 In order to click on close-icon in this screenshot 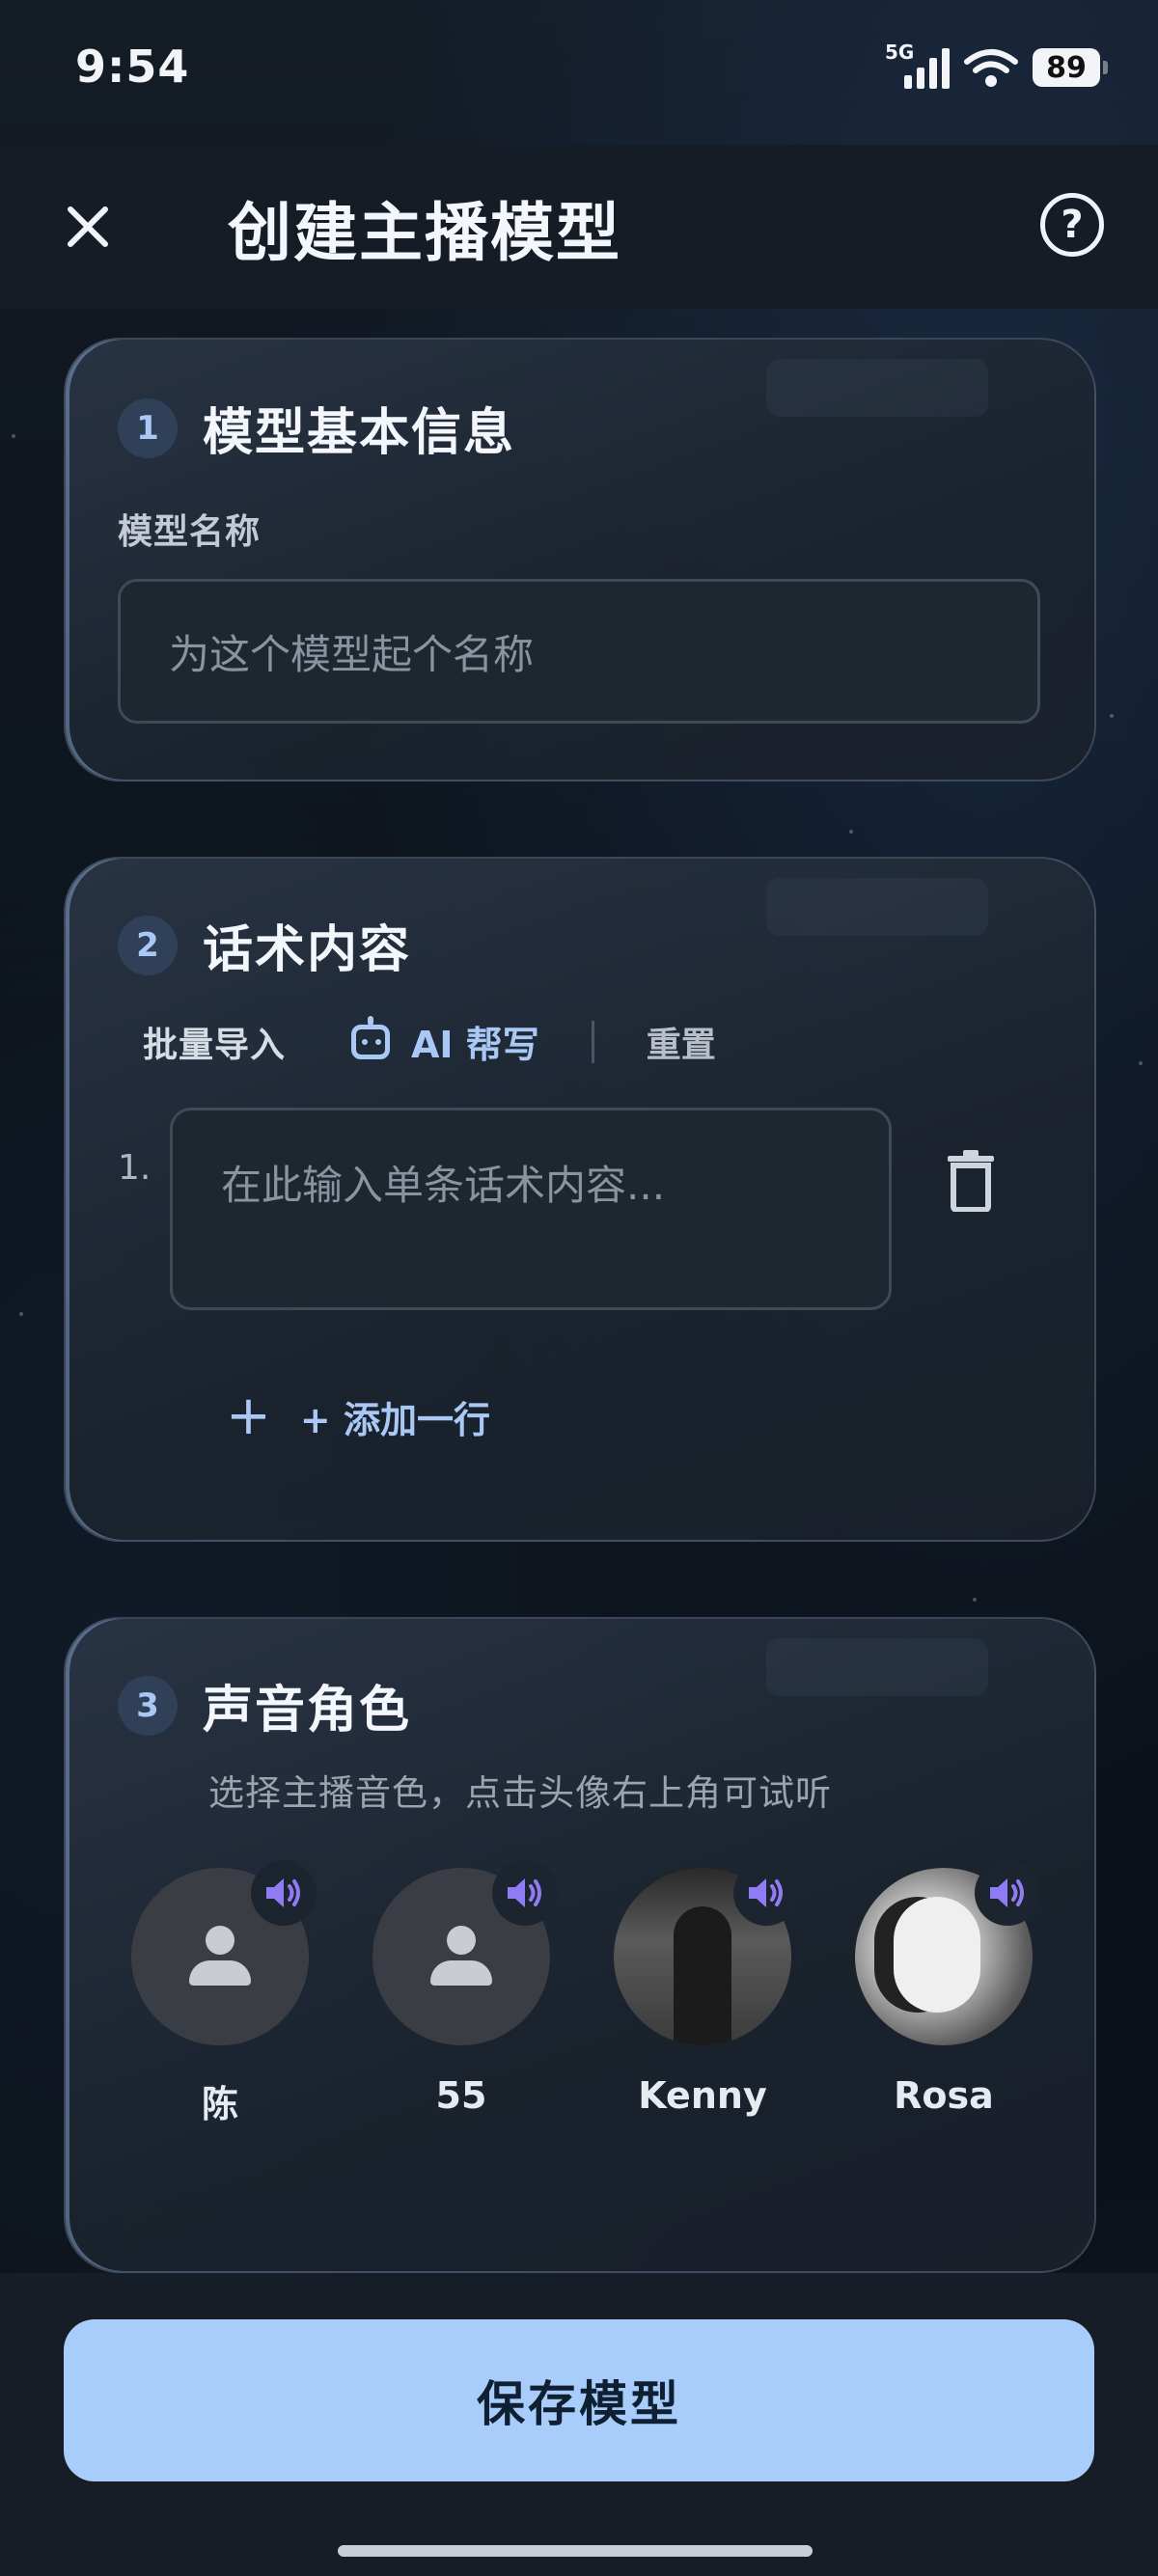, I will do `click(88, 227)`.